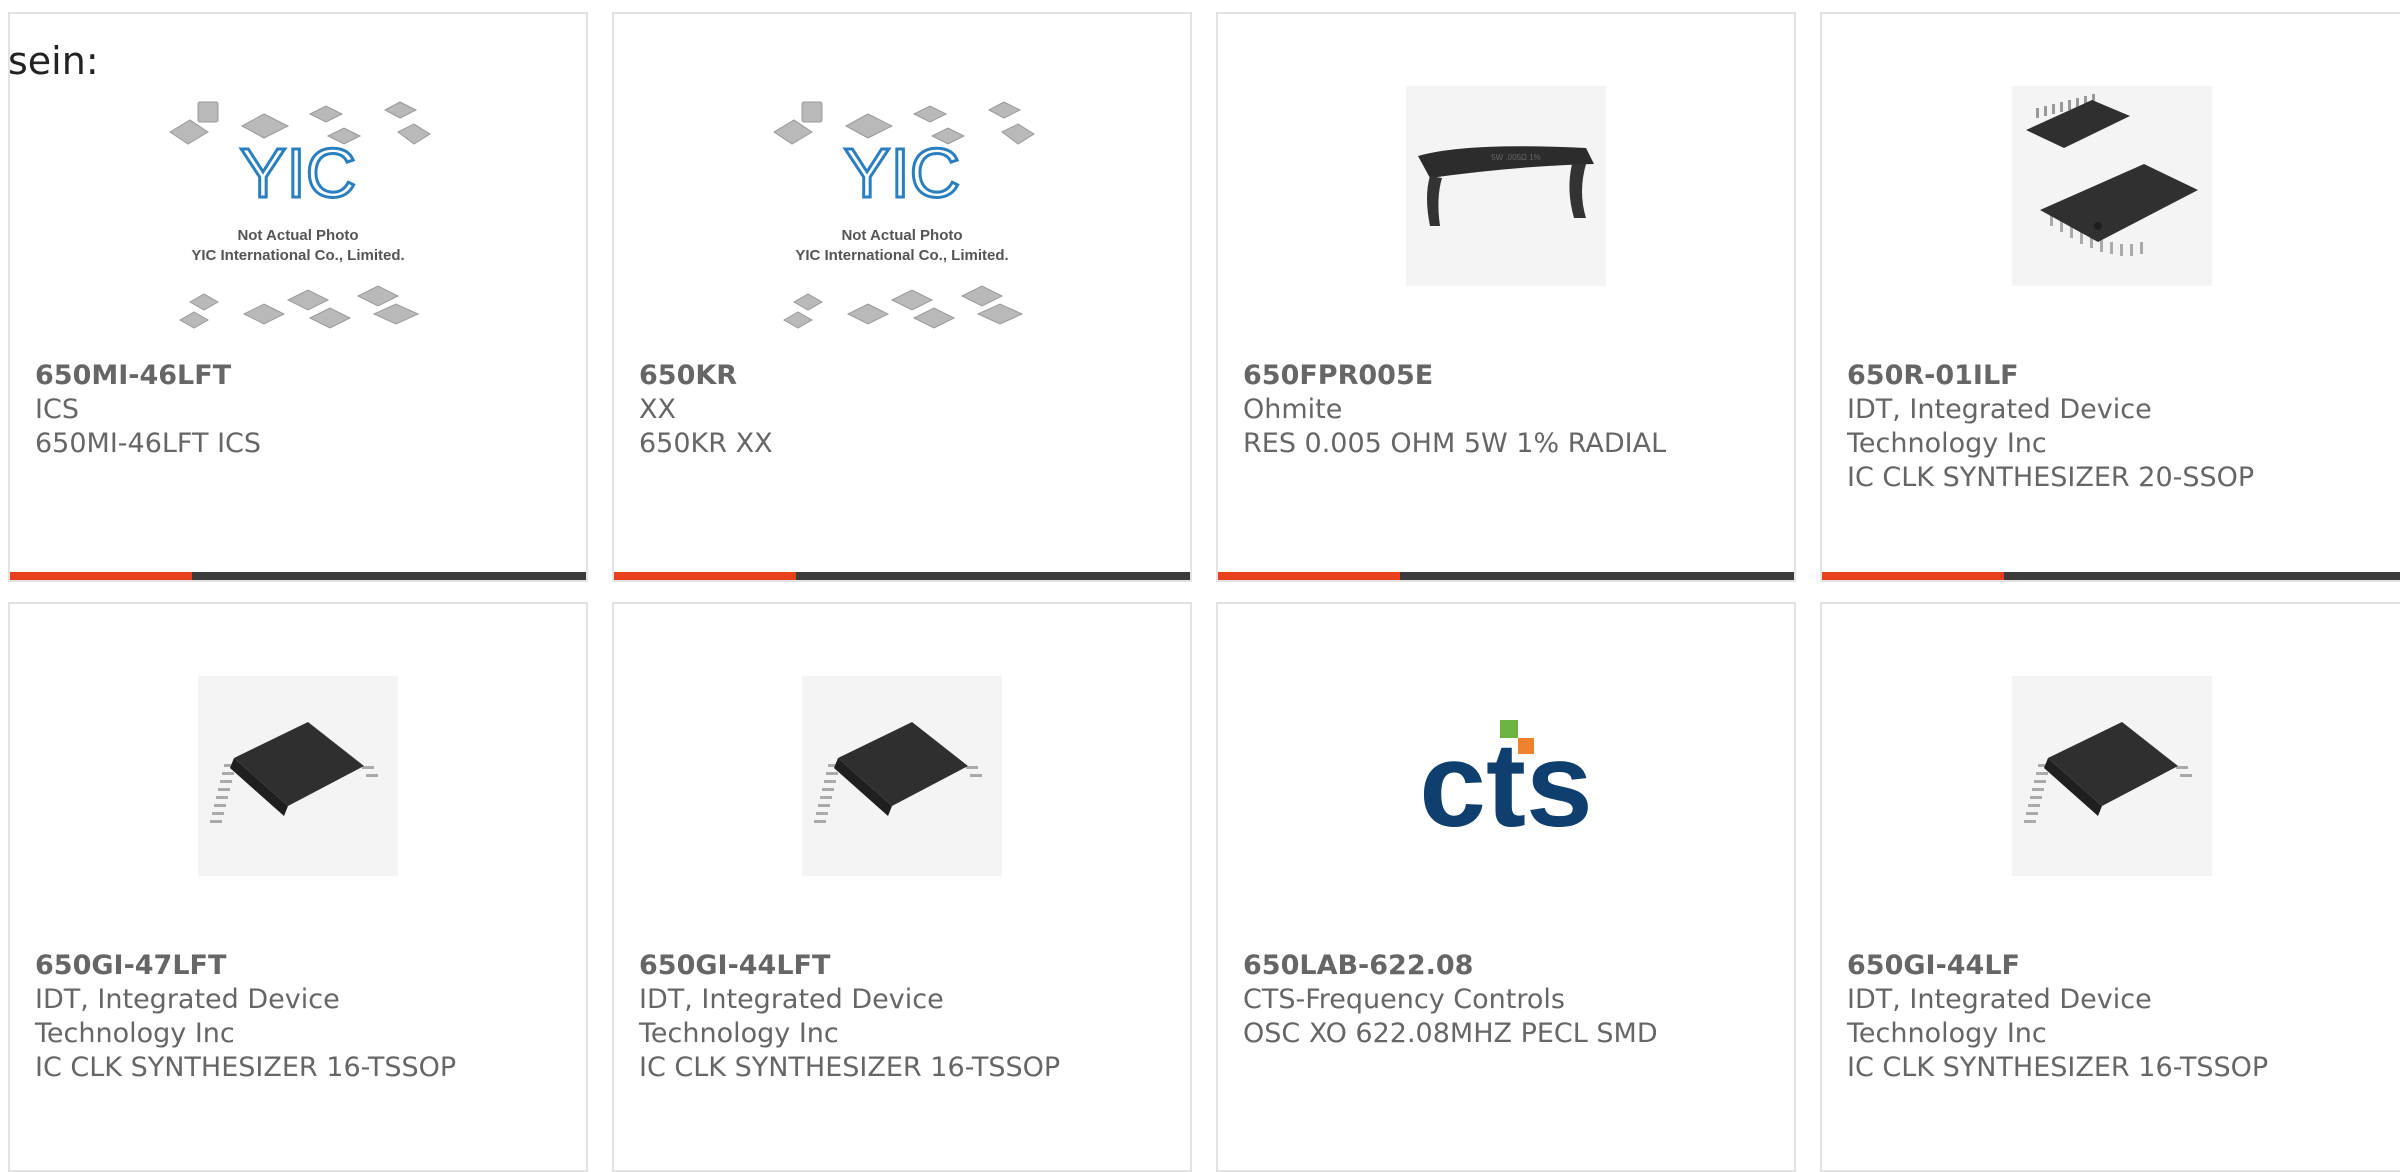 The image size is (2400, 1172). What do you see at coordinates (706, 443) in the screenshot?
I see `description: 650KR XX` at bounding box center [706, 443].